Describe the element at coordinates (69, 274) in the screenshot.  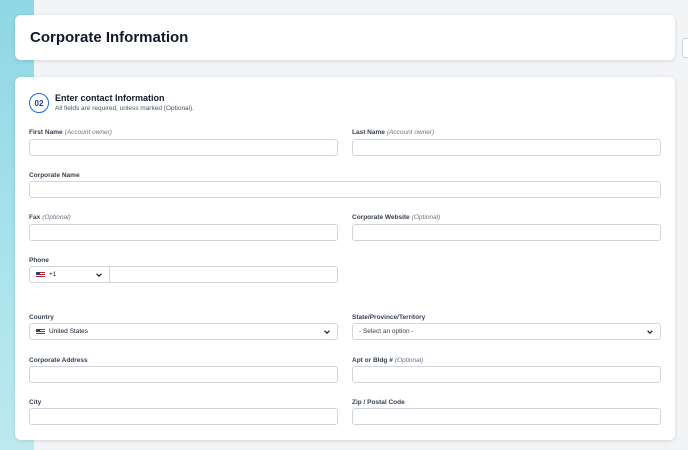
I see `phone-country-code-select: +1` at that location.